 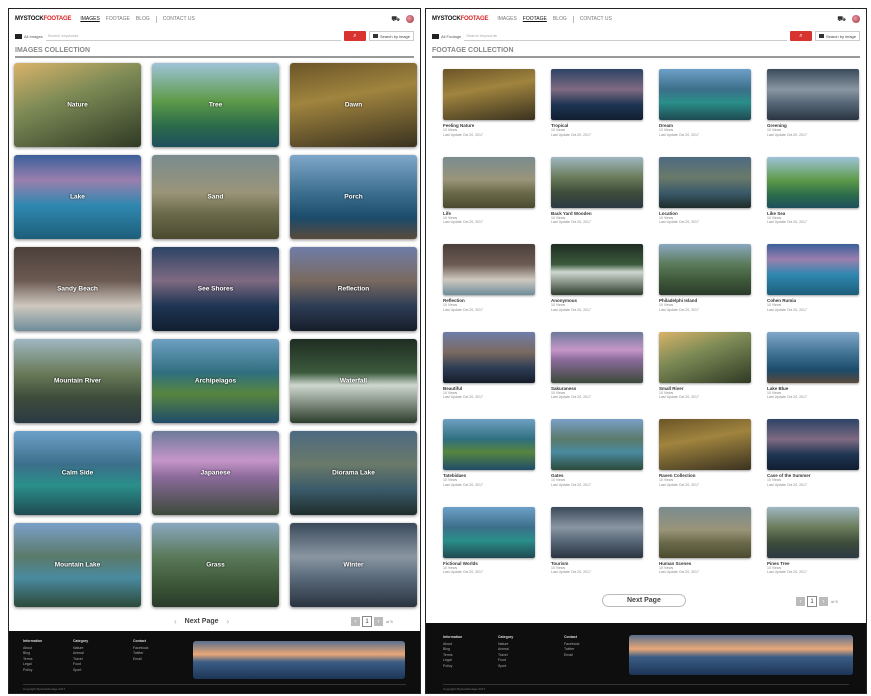 I want to click on image-tile: Waterfall, so click(x=353, y=381).